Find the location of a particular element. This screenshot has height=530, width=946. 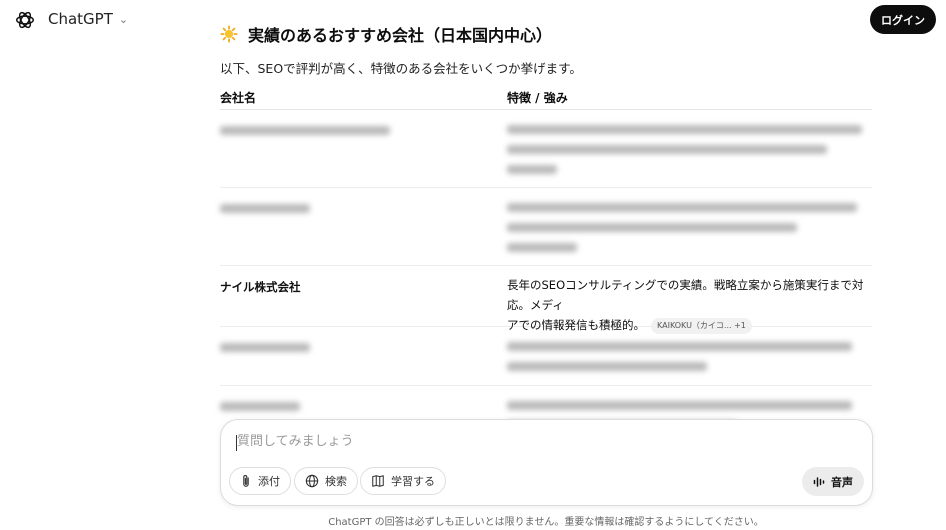

column-header-company: 会社名 is located at coordinates (238, 97).